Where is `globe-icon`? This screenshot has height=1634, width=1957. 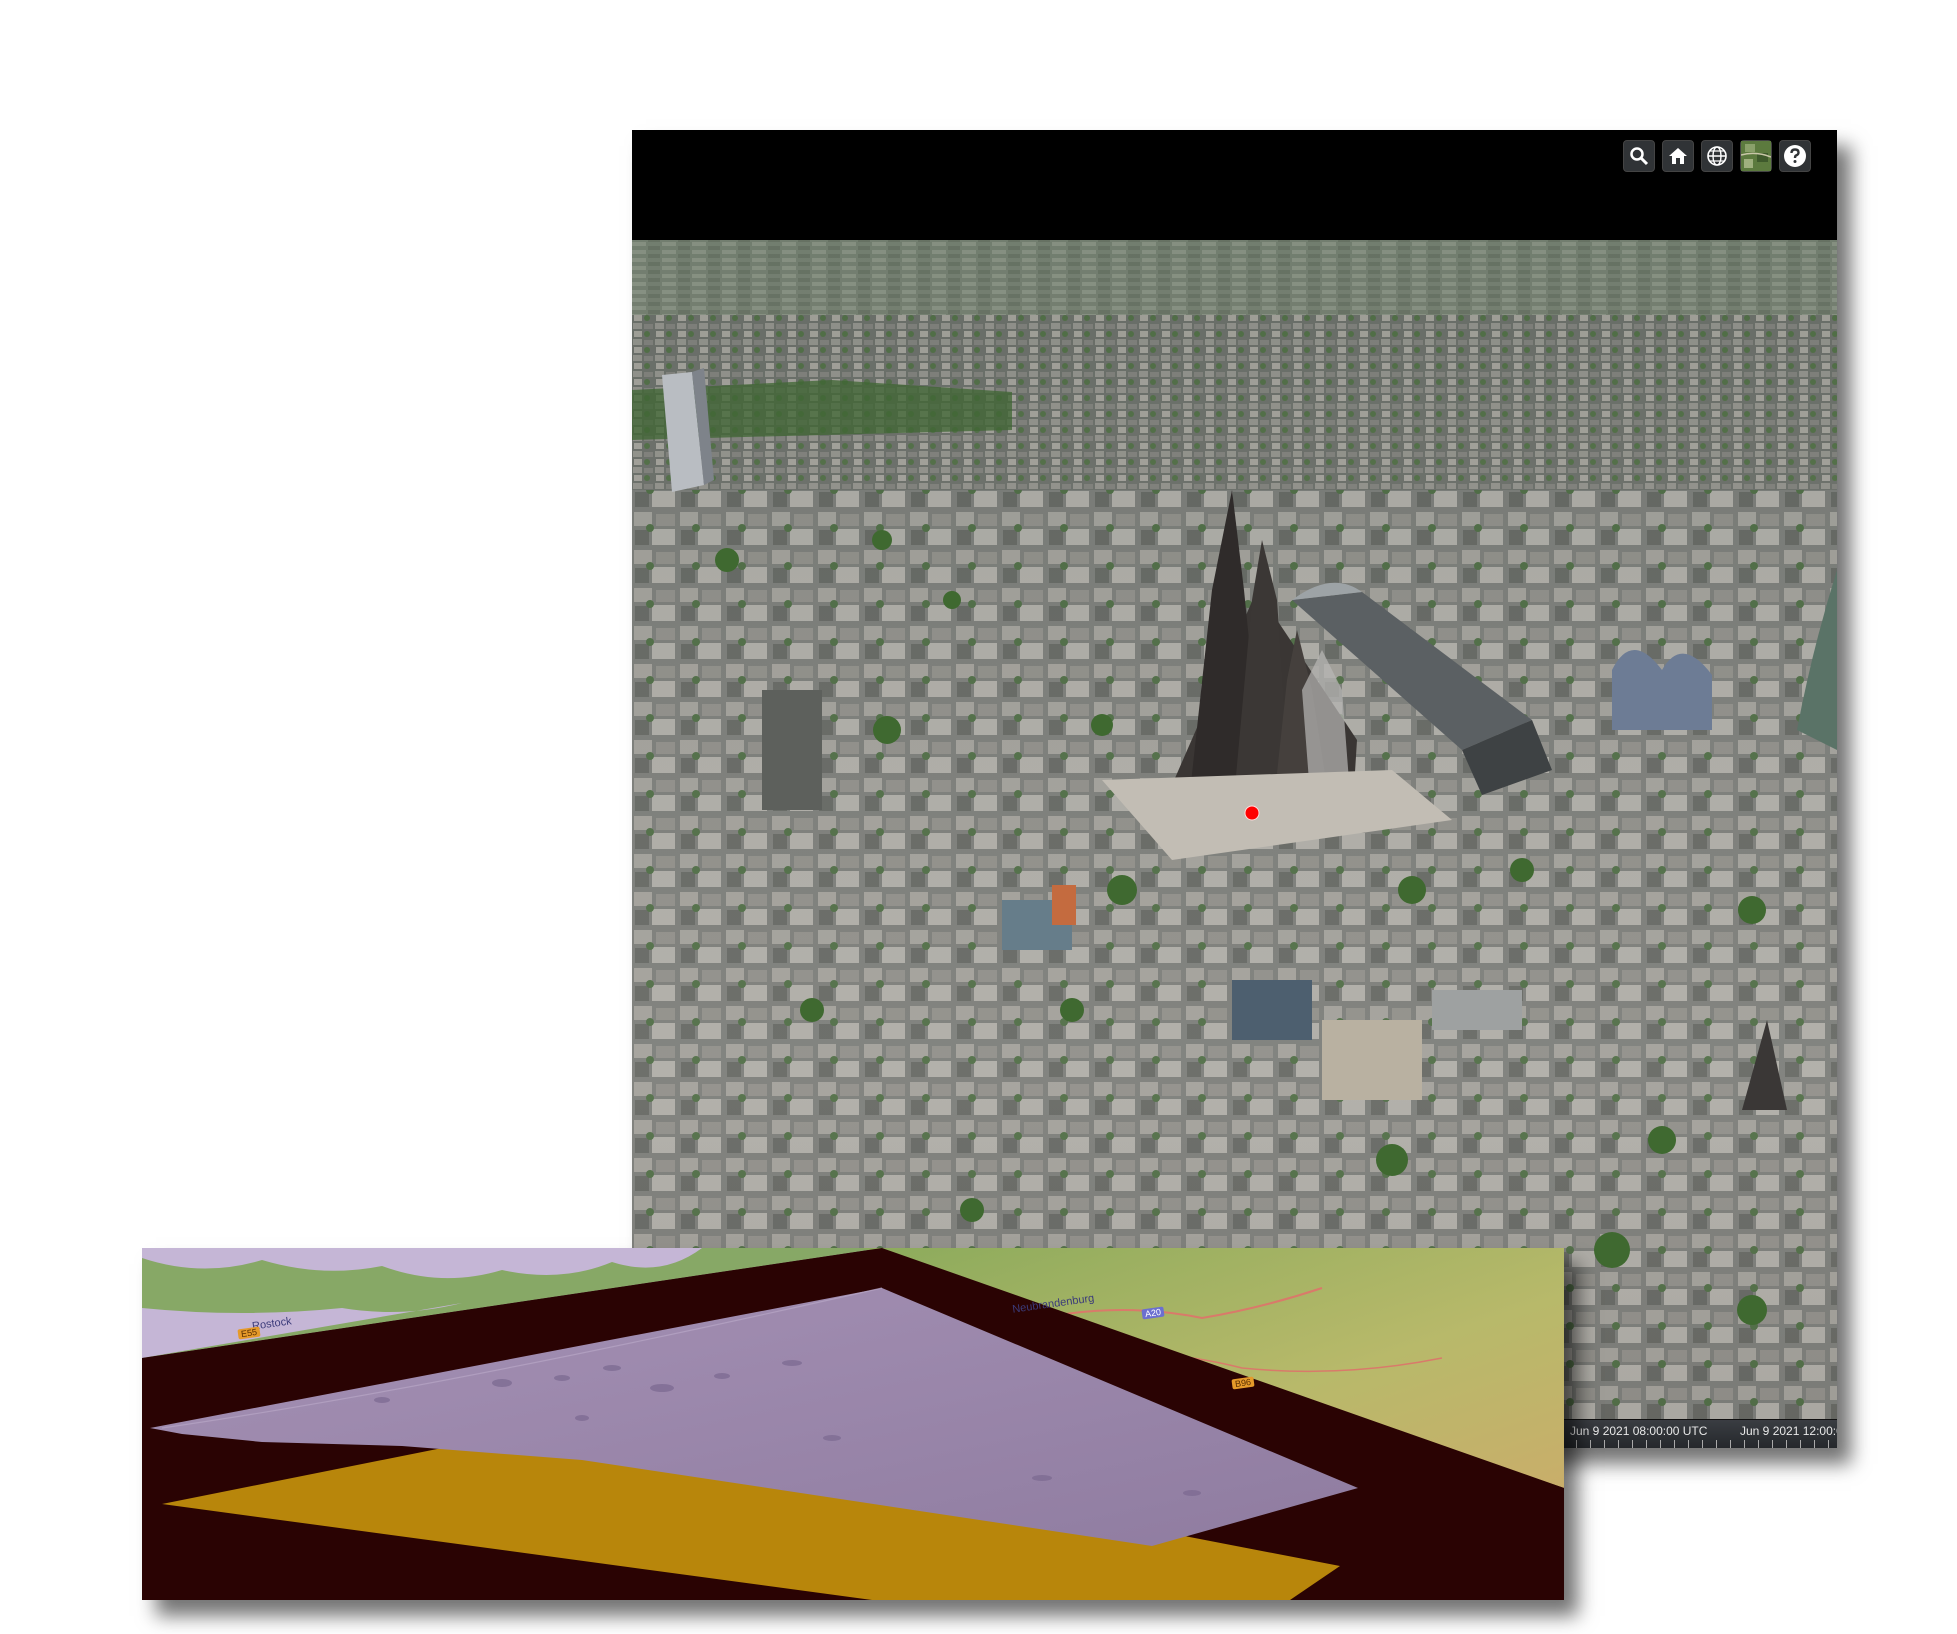
globe-icon is located at coordinates (1717, 156).